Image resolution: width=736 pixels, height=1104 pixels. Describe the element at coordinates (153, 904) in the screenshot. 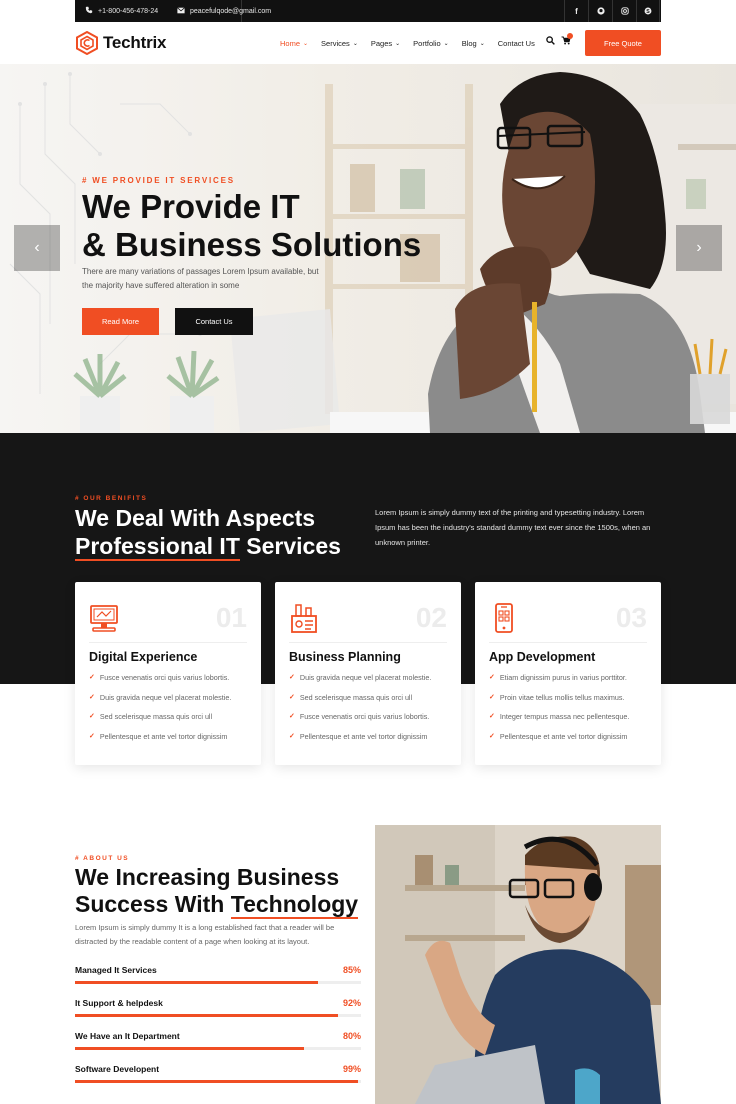

I see `about-title-prefix: Success With` at that location.